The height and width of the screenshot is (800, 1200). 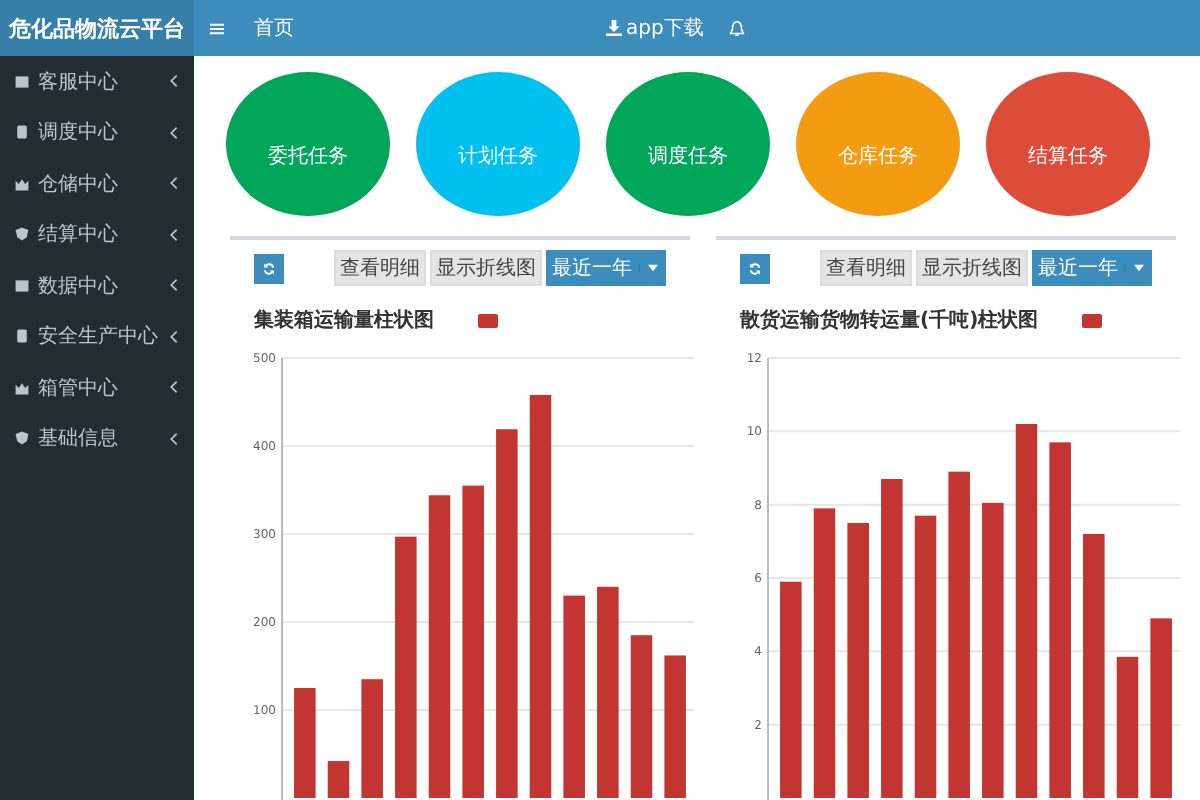 What do you see at coordinates (97, 81) in the screenshot?
I see `sidebar-item: 客服中心` at bounding box center [97, 81].